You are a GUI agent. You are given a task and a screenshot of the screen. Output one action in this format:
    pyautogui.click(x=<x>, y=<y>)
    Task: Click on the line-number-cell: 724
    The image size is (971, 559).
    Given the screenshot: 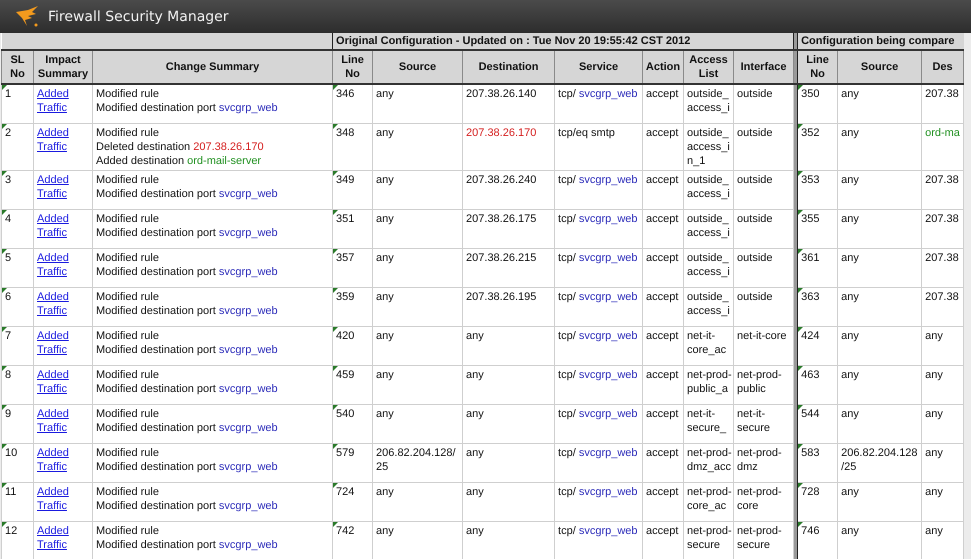 What is the action you would take?
    pyautogui.click(x=352, y=502)
    